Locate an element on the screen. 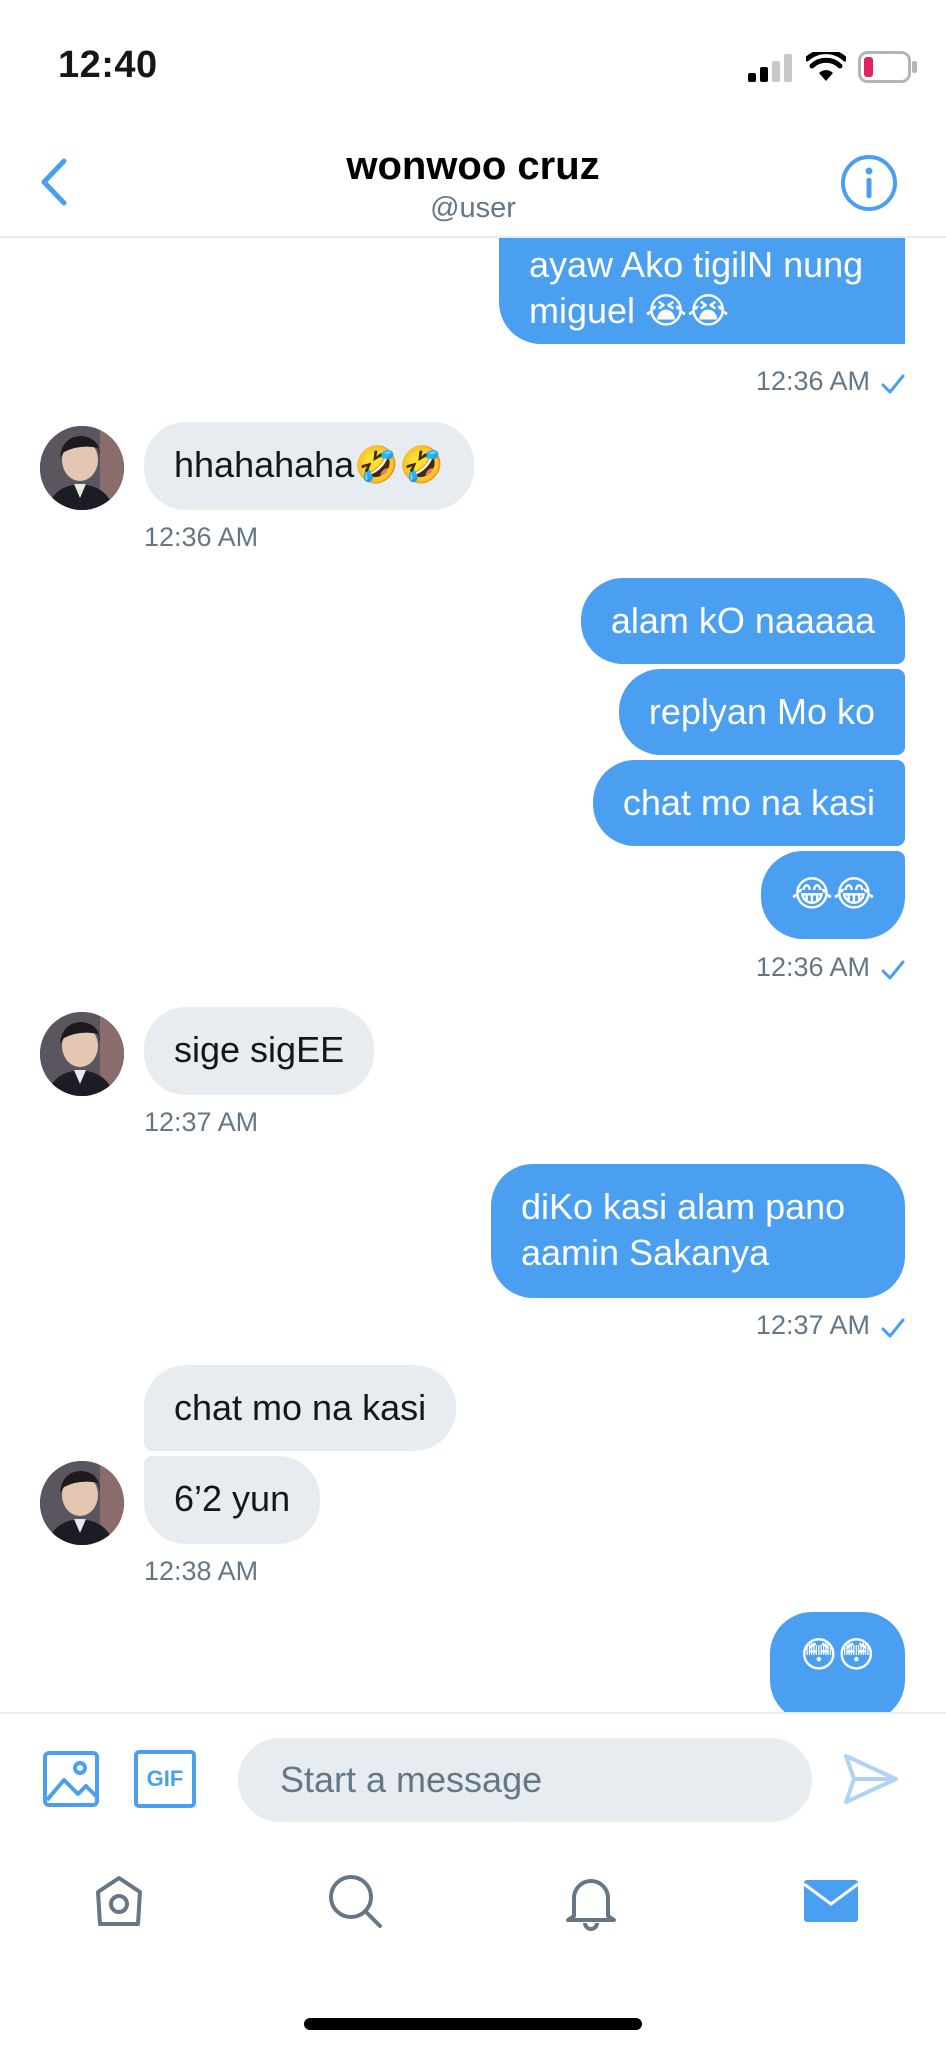  message-bubble-outgoing: chat mo na kasi is located at coordinates (748, 803).